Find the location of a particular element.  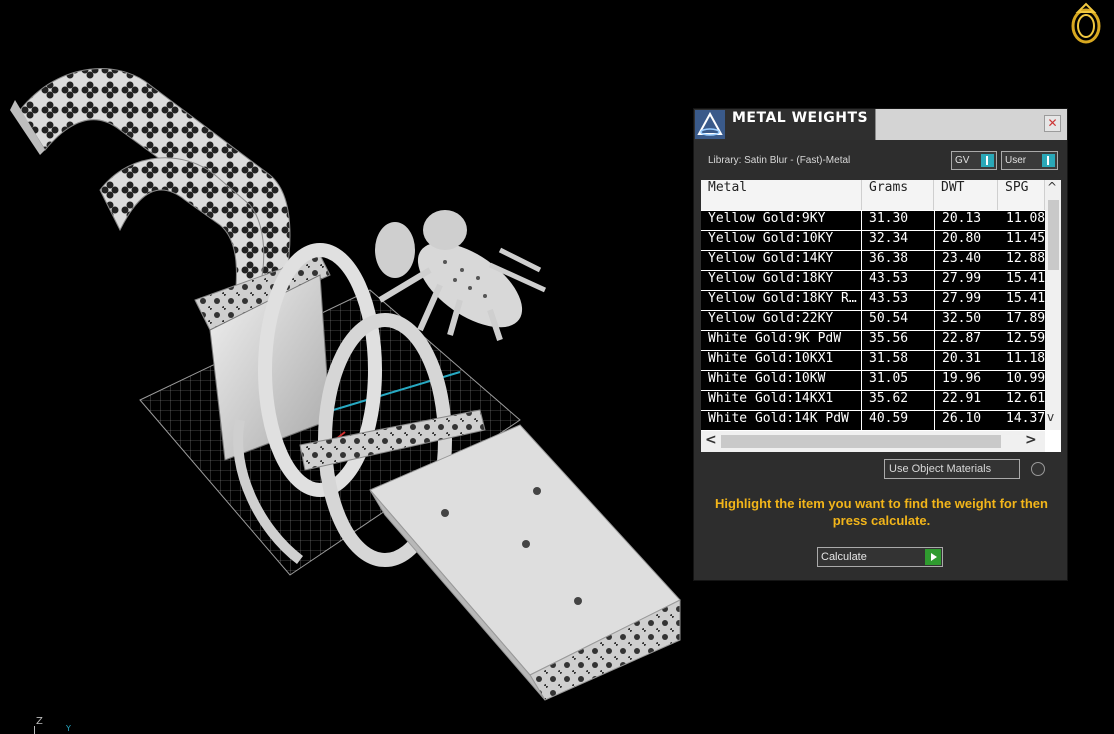

cell-grams: 35.62 is located at coordinates (898, 400).